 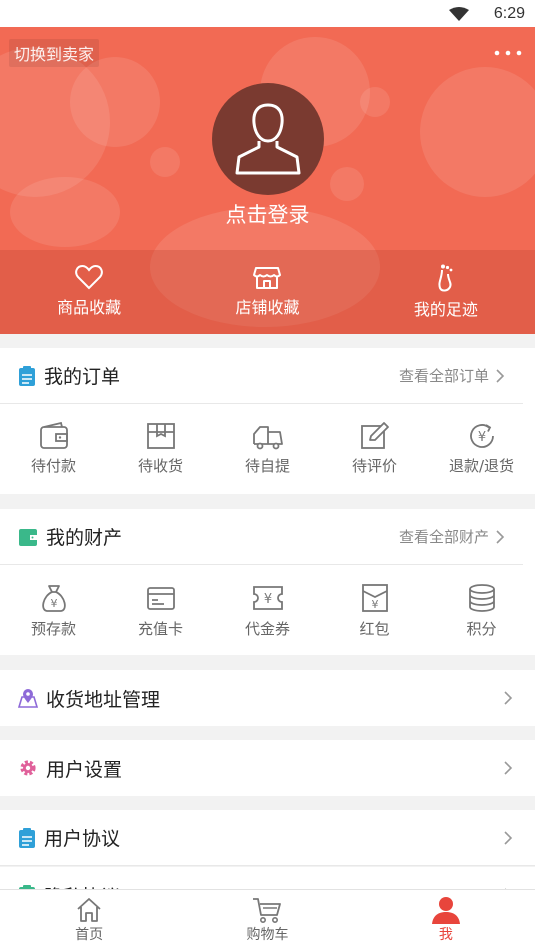 I want to click on quick-link-favorite-goods: 商品收藏, so click(x=89, y=292).